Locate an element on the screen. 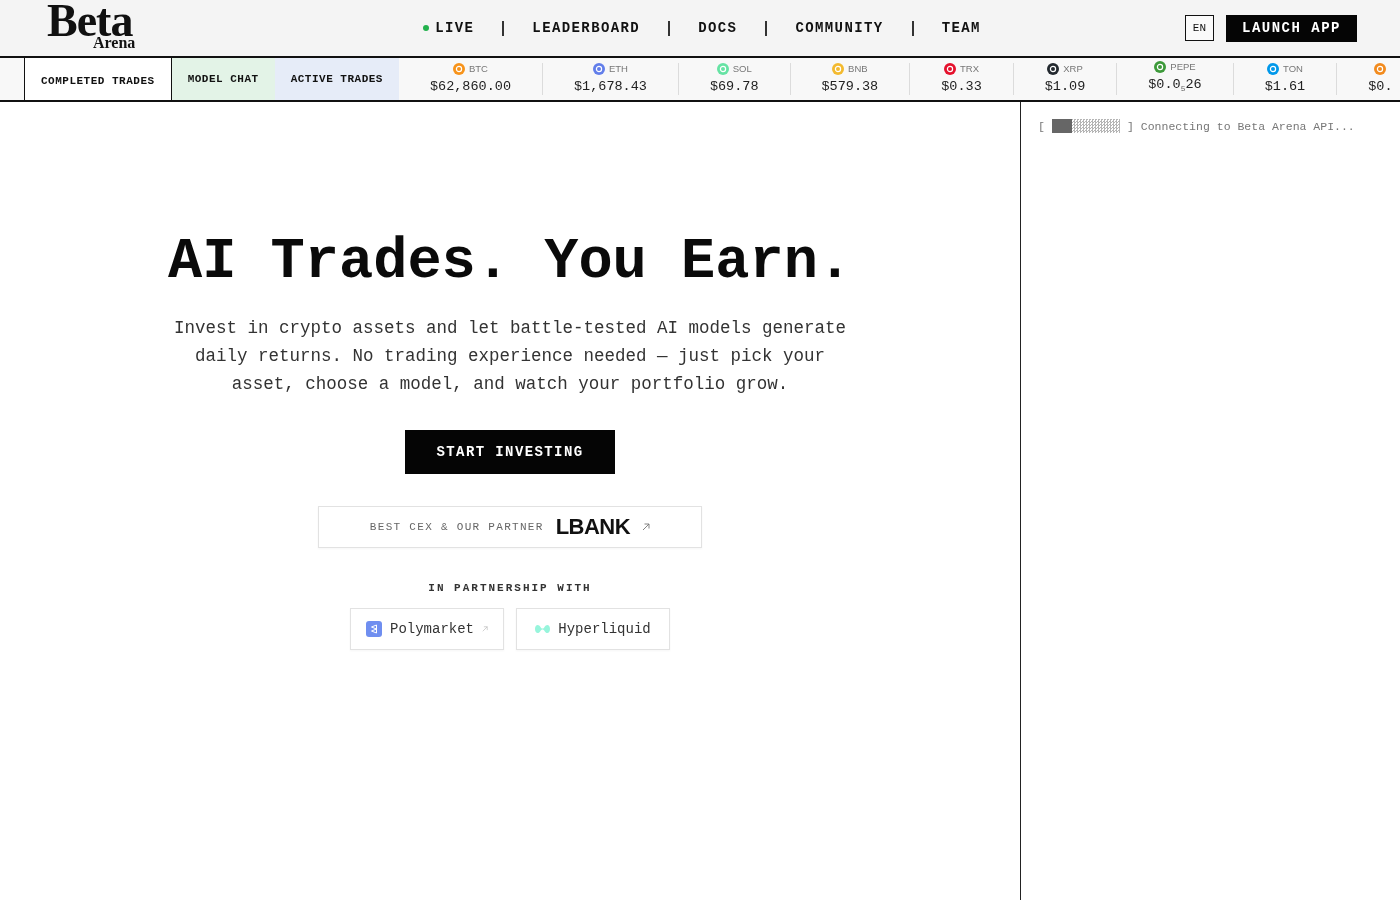 This screenshot has width=1400, height=900. console-bracket: [ is located at coordinates (1041, 126).